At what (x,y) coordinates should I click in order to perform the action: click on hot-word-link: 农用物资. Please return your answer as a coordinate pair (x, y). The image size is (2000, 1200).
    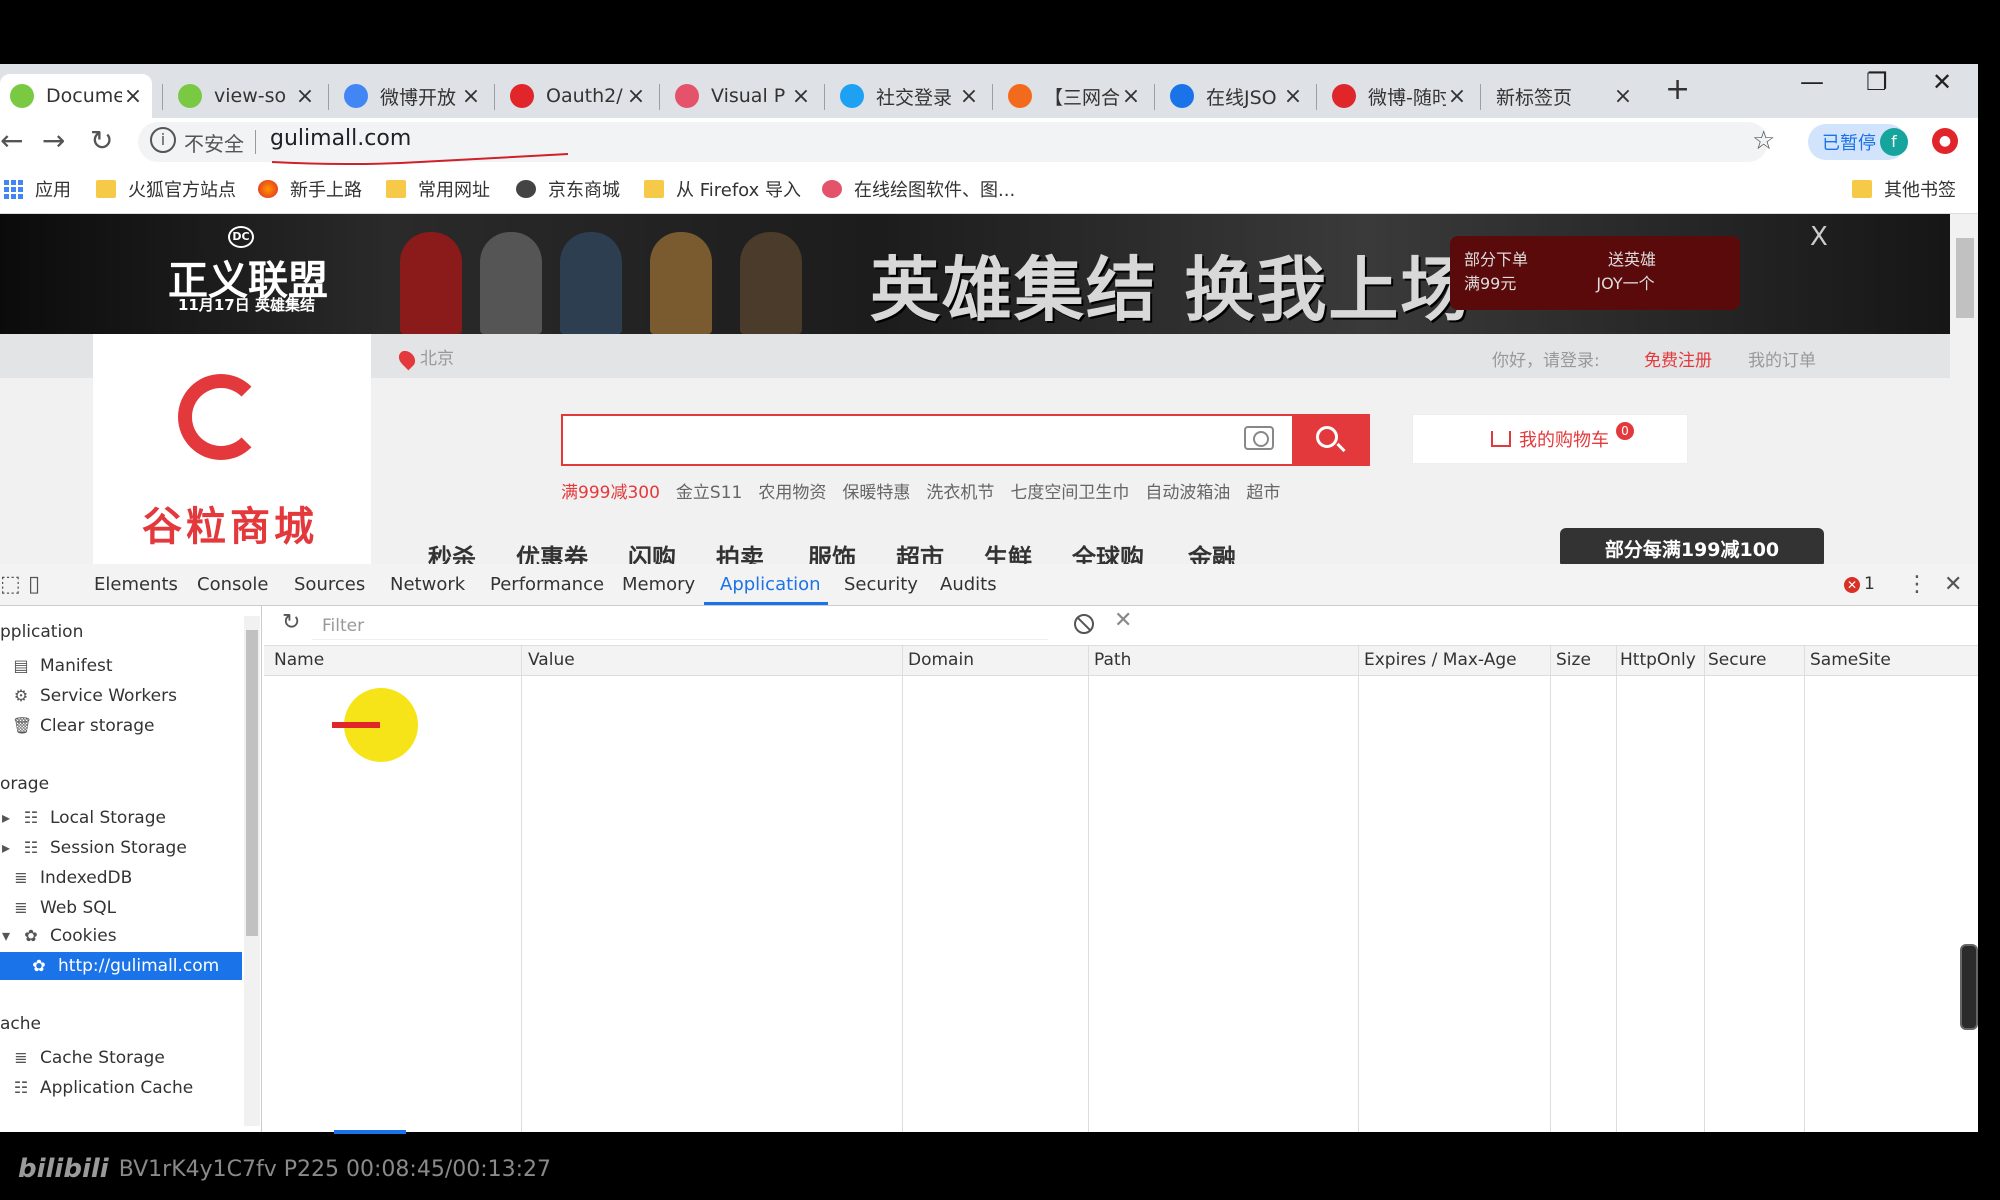
    Looking at the image, I should click on (792, 490).